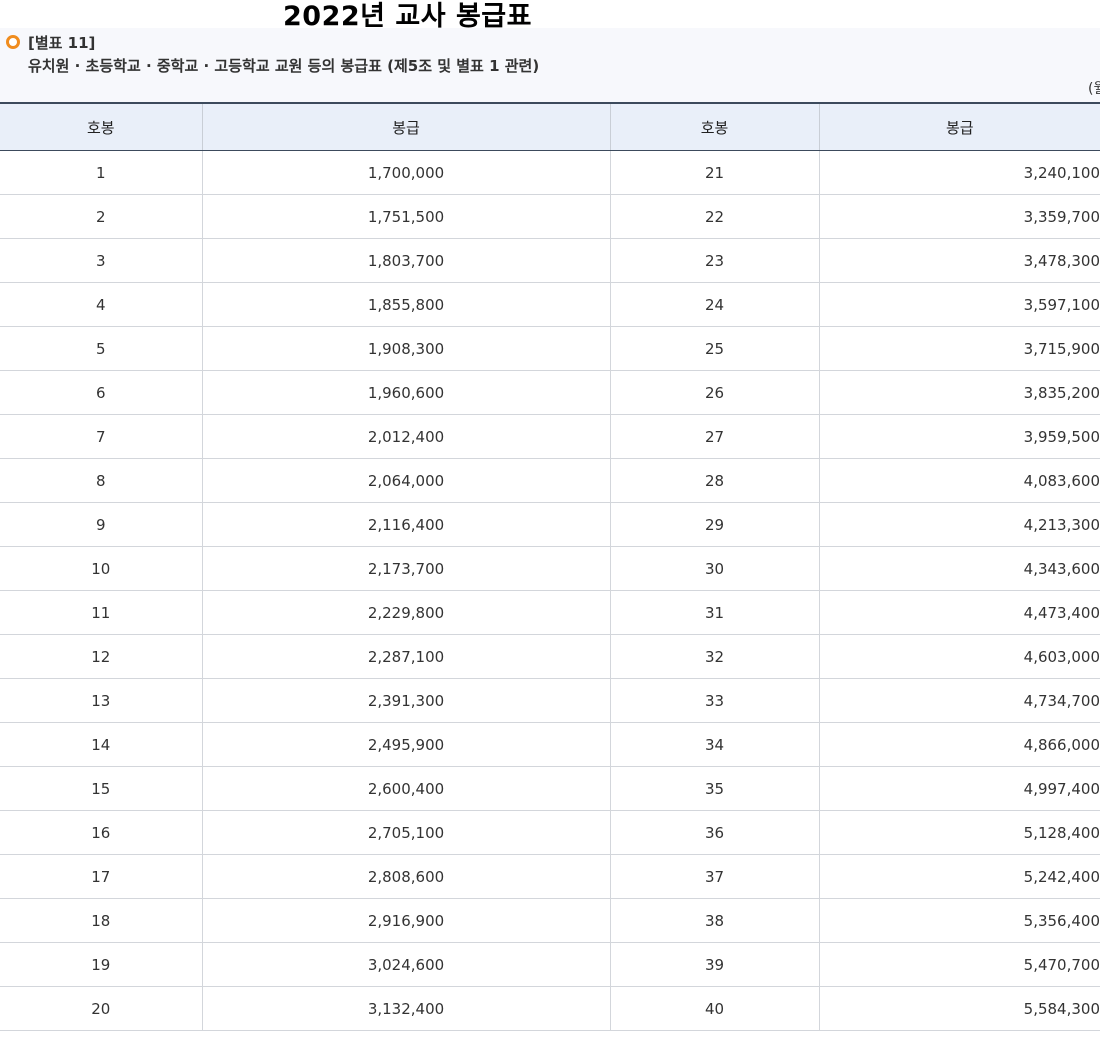 The image size is (1100, 1039). Describe the element at coordinates (405, 480) in the screenshot. I see `salary-cell: 2,064,000` at that location.